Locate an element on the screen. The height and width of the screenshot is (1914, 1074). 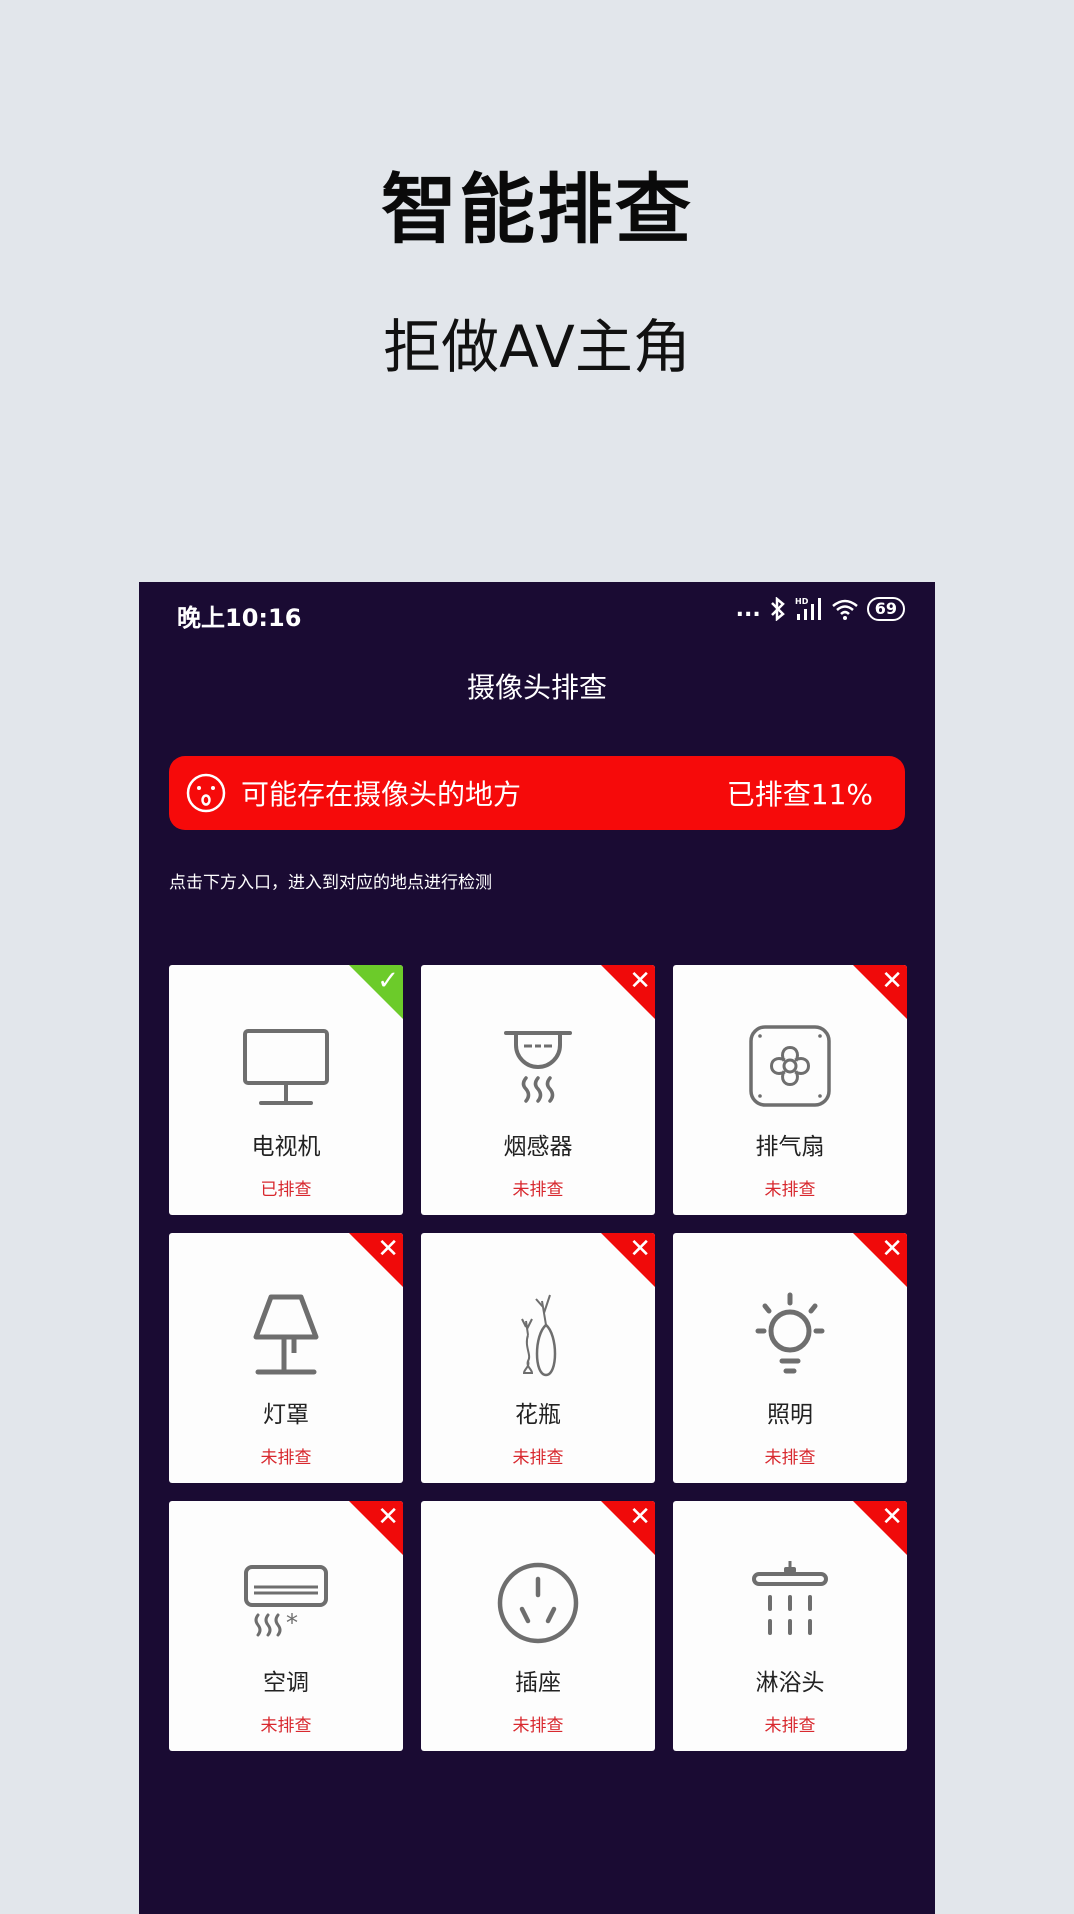
lamp-shade-icon is located at coordinates (286, 1334).